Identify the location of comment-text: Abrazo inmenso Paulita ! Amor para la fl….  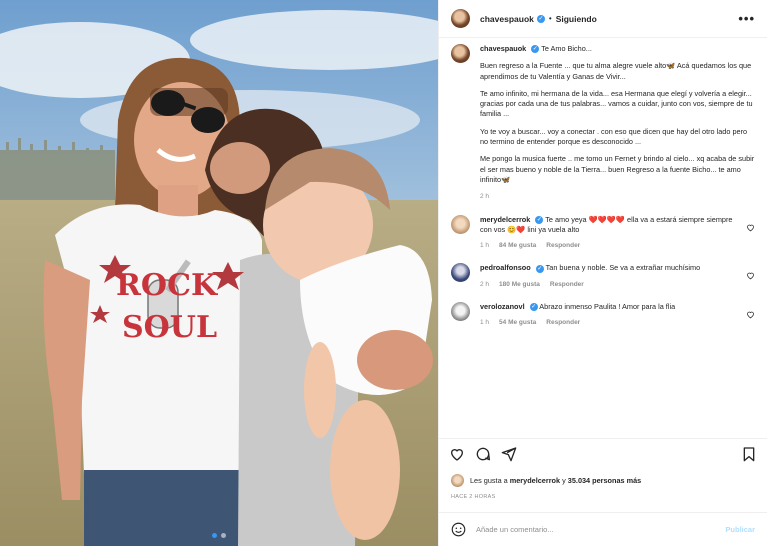
(607, 307).